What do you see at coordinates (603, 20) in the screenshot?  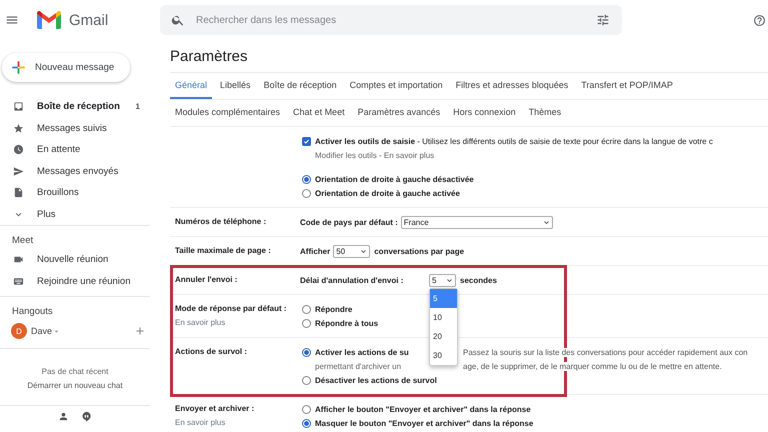 I see `sliders-icon` at bounding box center [603, 20].